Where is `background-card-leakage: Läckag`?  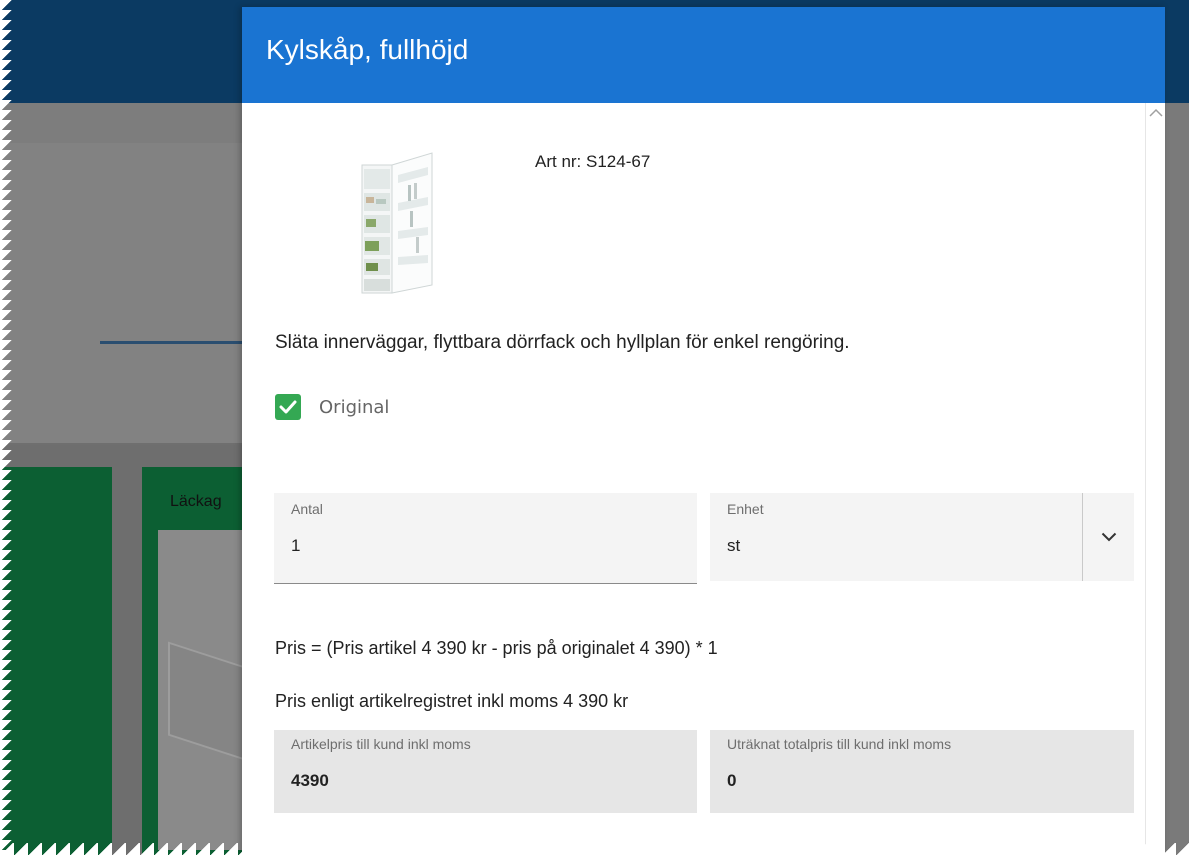
background-card-leakage: Läckag is located at coordinates (212, 661).